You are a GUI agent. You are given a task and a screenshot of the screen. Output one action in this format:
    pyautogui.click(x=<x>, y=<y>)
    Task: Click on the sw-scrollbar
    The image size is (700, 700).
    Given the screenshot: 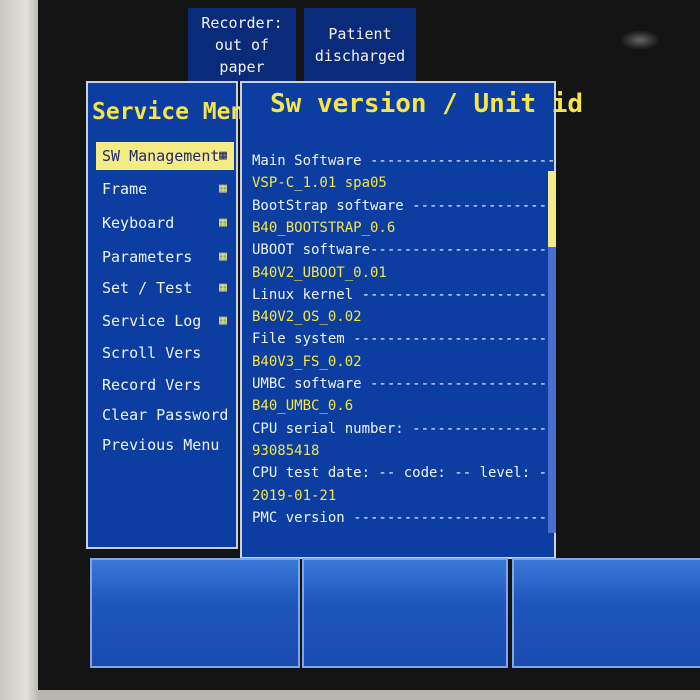 What is the action you would take?
    pyautogui.click(x=552, y=352)
    